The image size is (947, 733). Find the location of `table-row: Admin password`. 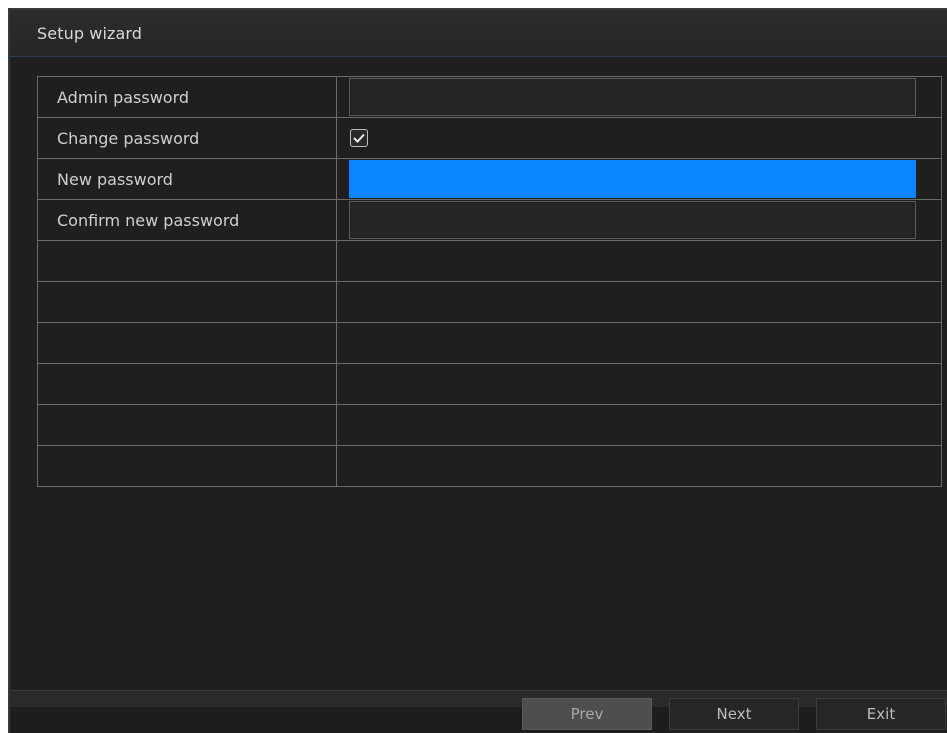

table-row: Admin password is located at coordinates (489, 97).